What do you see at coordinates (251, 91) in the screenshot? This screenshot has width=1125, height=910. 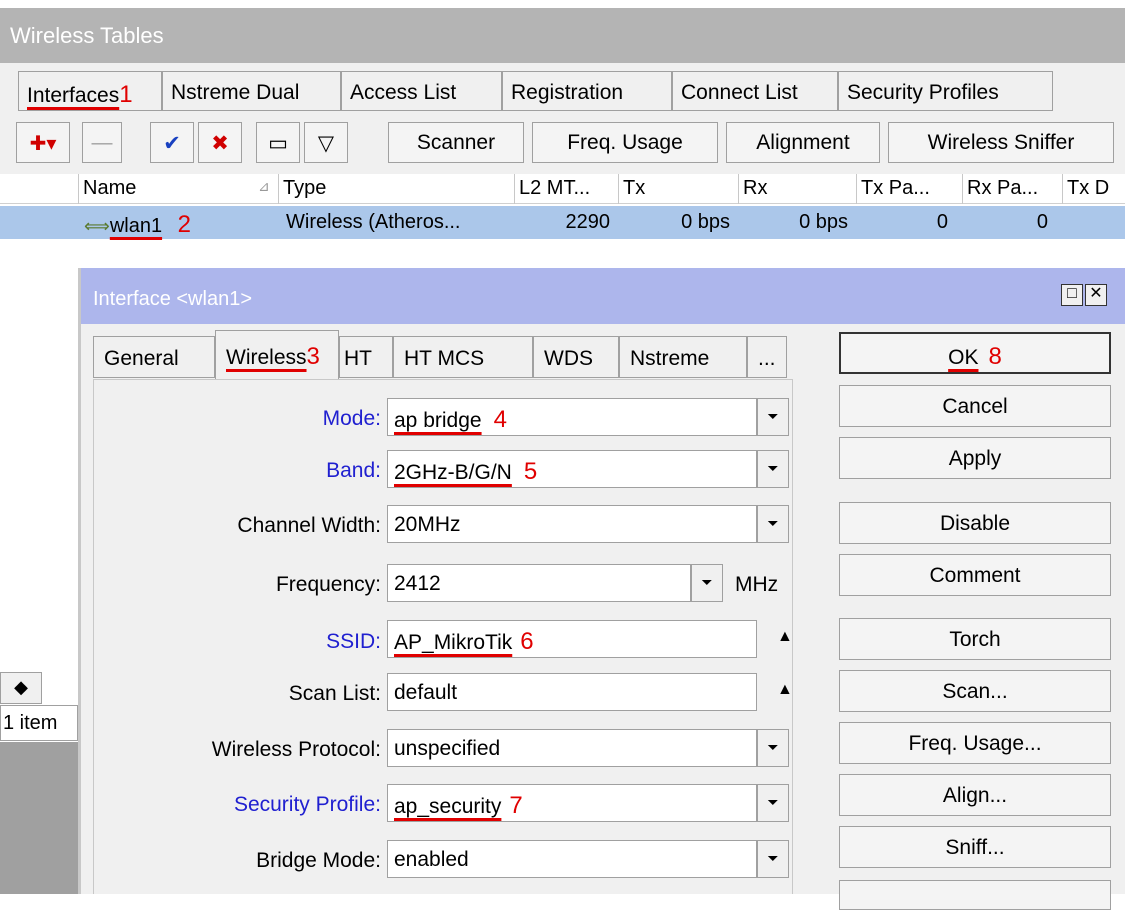 I see `tab-nstreme-dual: Nstreme Dual` at bounding box center [251, 91].